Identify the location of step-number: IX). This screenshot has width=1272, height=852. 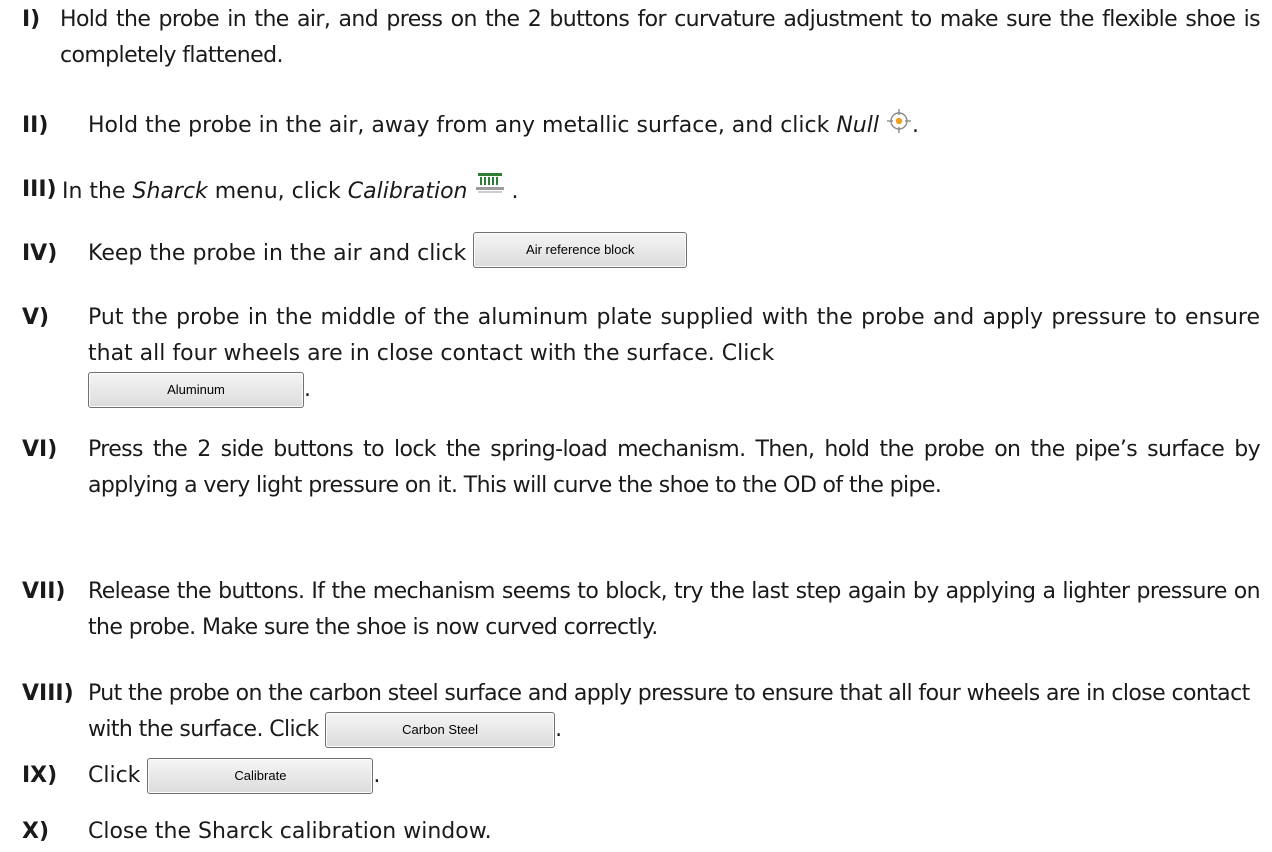
(40, 775).